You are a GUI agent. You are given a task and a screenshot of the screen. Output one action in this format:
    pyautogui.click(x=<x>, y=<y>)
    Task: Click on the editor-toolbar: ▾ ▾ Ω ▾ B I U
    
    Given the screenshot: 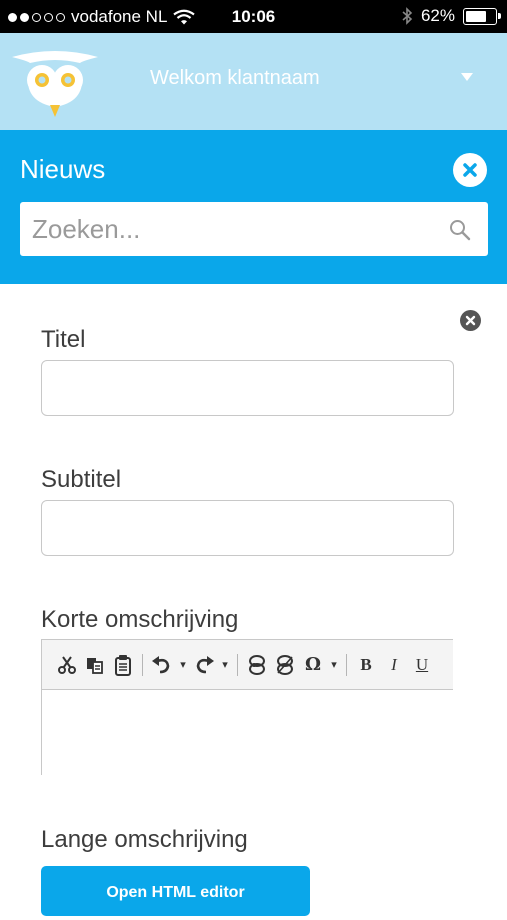 What is the action you would take?
    pyautogui.click(x=247, y=665)
    